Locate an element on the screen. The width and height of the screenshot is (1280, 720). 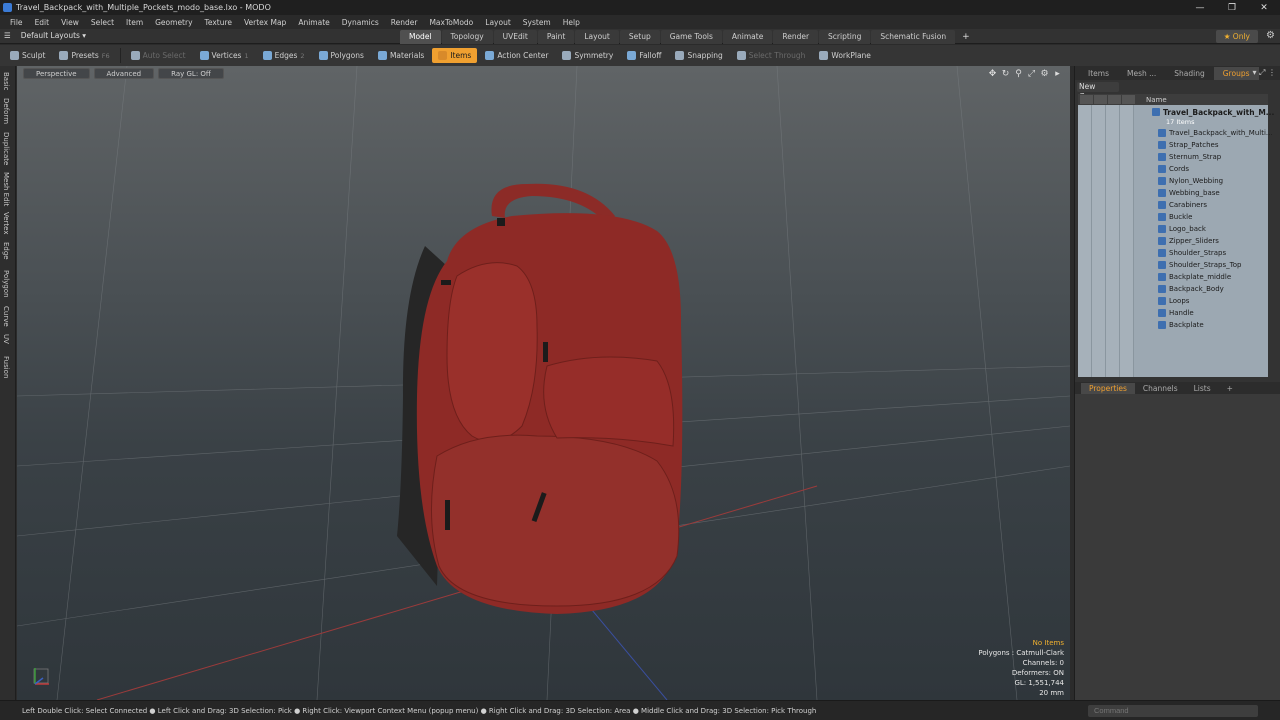
panel-options-icon: ▾ ⤢ ⋮ is located at coordinates (1264, 73).